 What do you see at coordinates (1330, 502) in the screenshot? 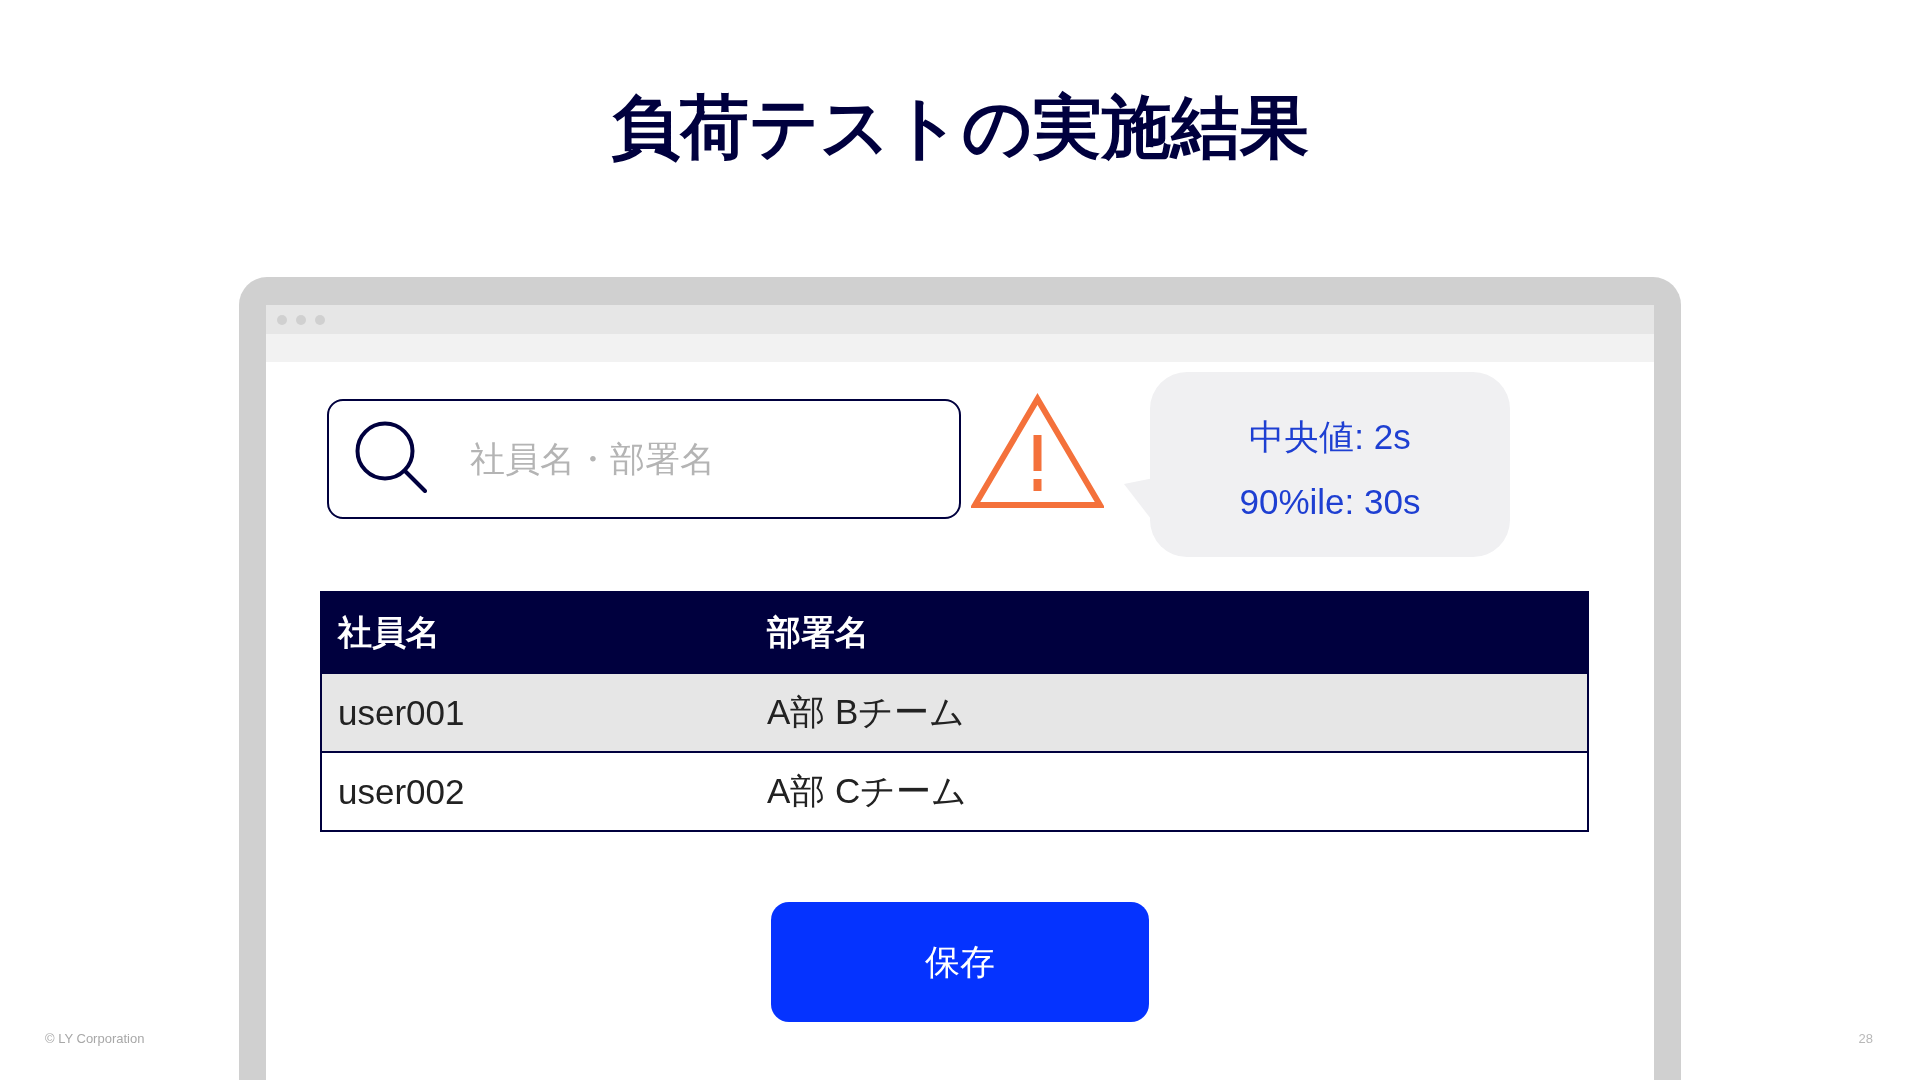
I see `stat-text: 90%ile: 30s` at bounding box center [1330, 502].